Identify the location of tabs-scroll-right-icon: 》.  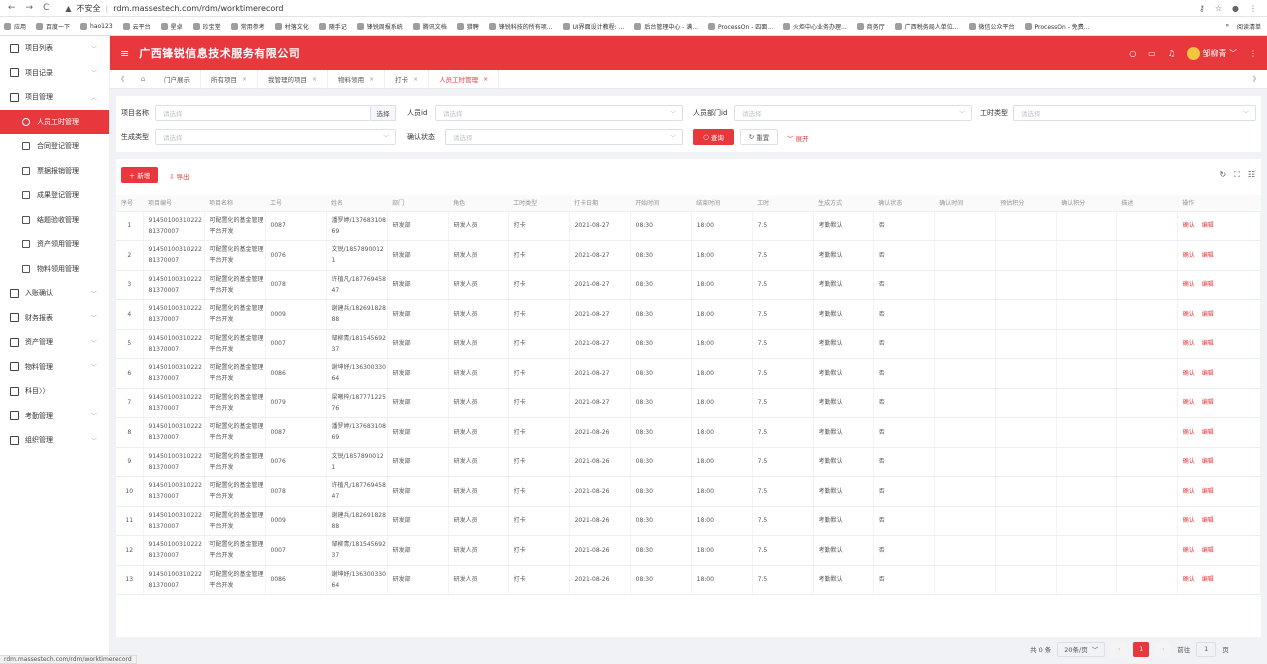
(1256, 79).